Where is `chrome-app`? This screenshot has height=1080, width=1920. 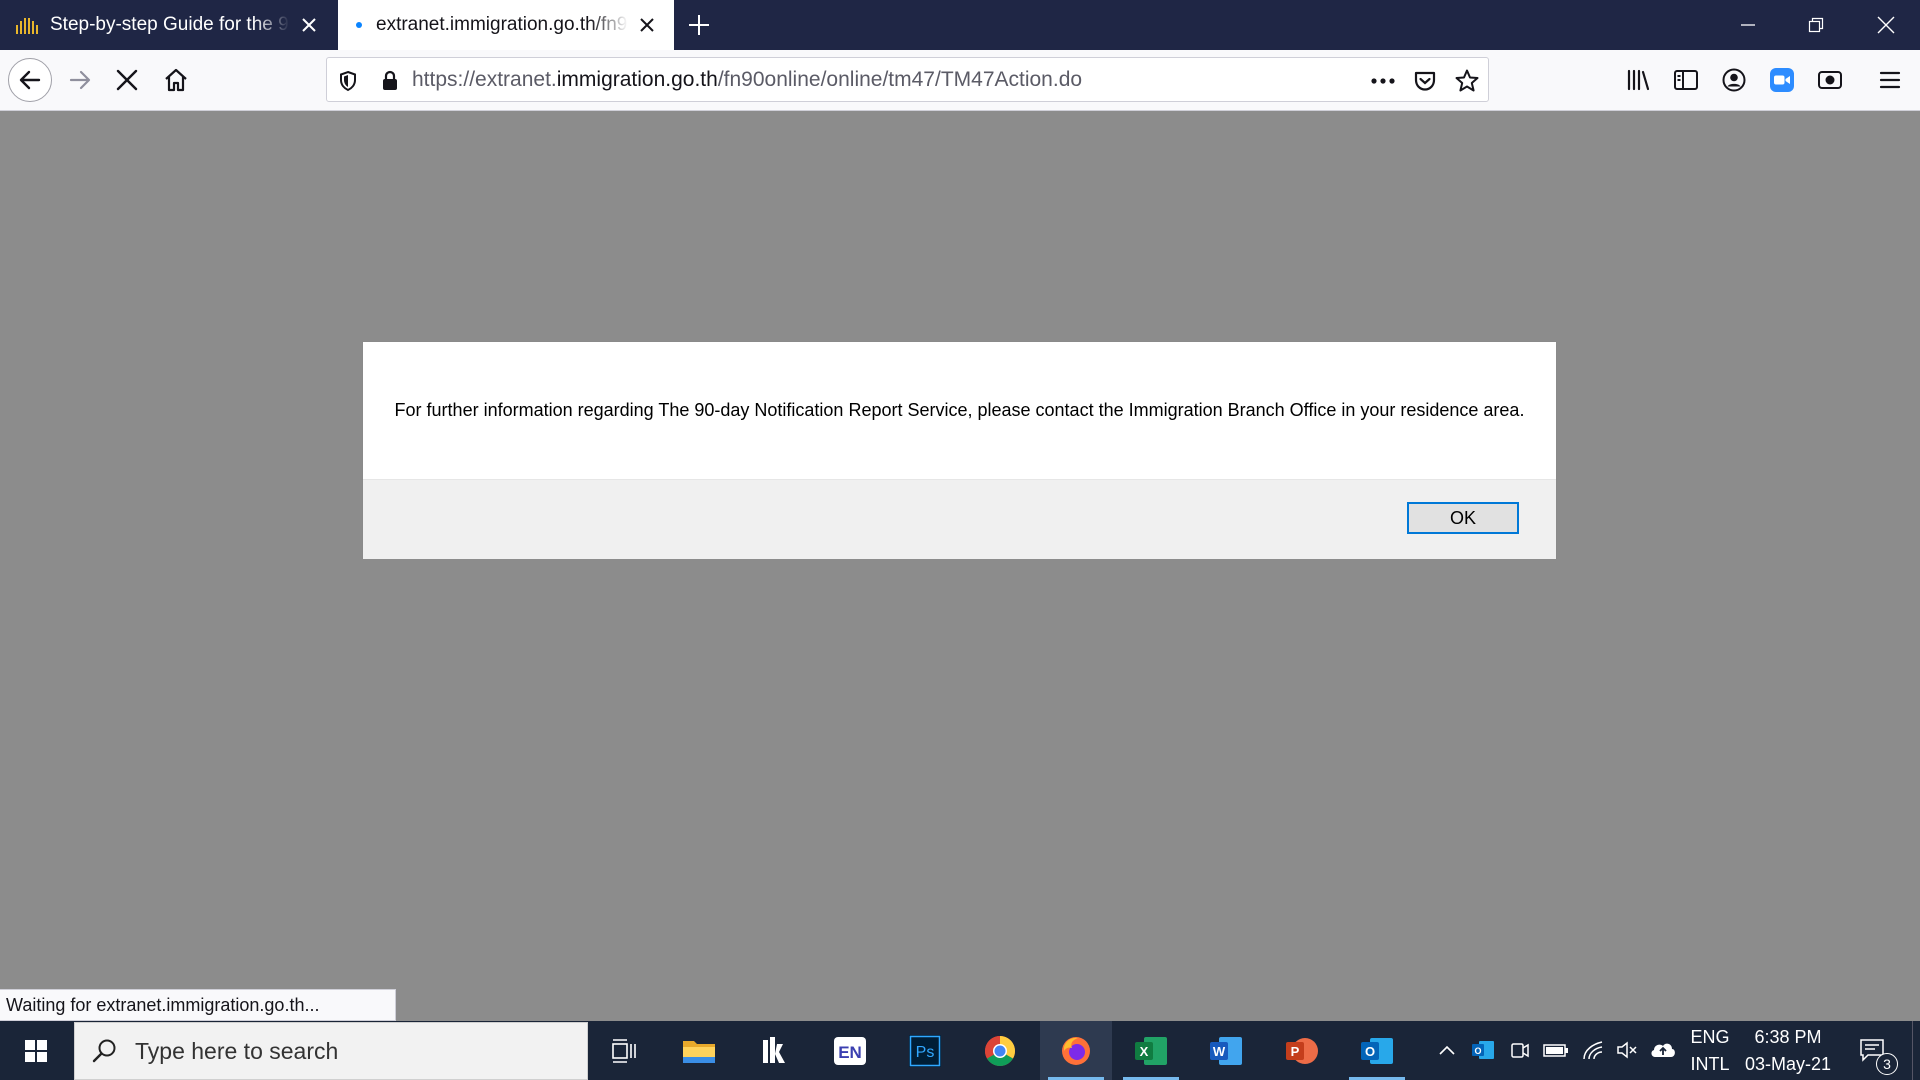 chrome-app is located at coordinates (1000, 1050).